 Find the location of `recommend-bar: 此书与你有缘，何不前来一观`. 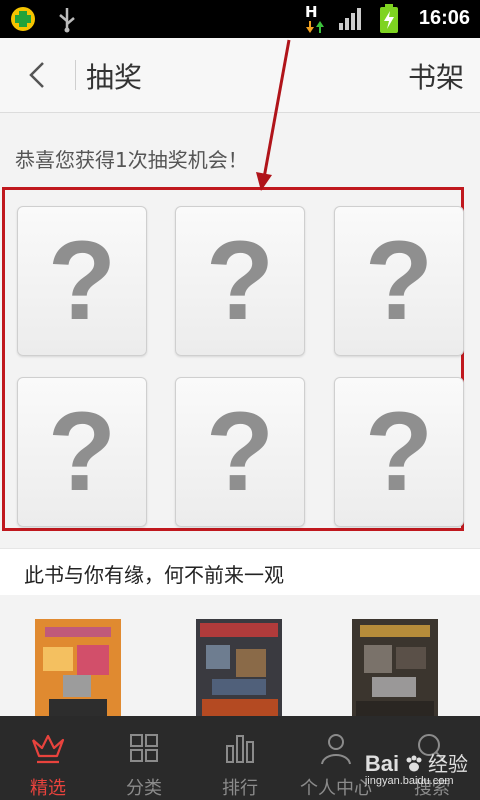

recommend-bar: 此书与你有缘，何不前来一观 is located at coordinates (240, 572).